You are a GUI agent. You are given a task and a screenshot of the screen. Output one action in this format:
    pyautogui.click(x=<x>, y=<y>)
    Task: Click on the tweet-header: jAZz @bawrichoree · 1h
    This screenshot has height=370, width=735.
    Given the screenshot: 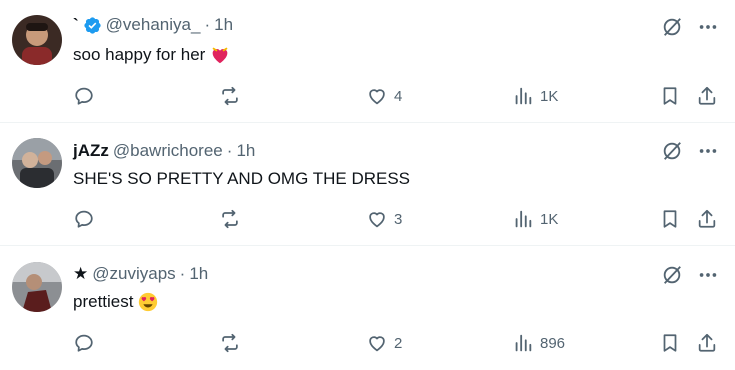 What is the action you would take?
    pyautogui.click(x=164, y=151)
    